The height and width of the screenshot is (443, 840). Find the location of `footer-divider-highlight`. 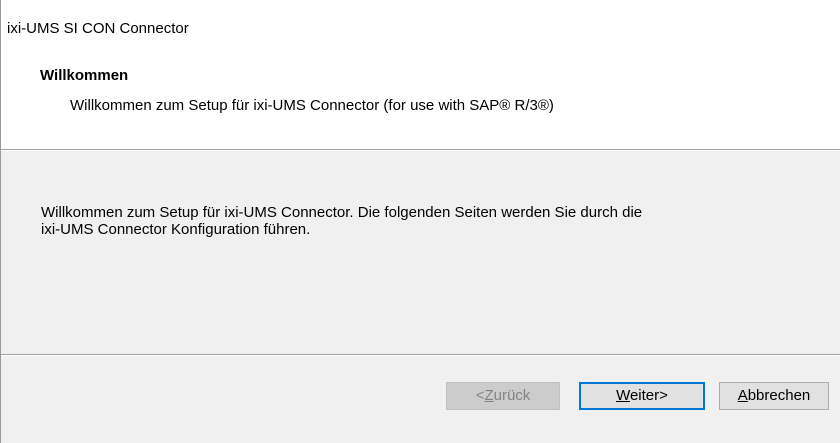

footer-divider-highlight is located at coordinates (420, 355).